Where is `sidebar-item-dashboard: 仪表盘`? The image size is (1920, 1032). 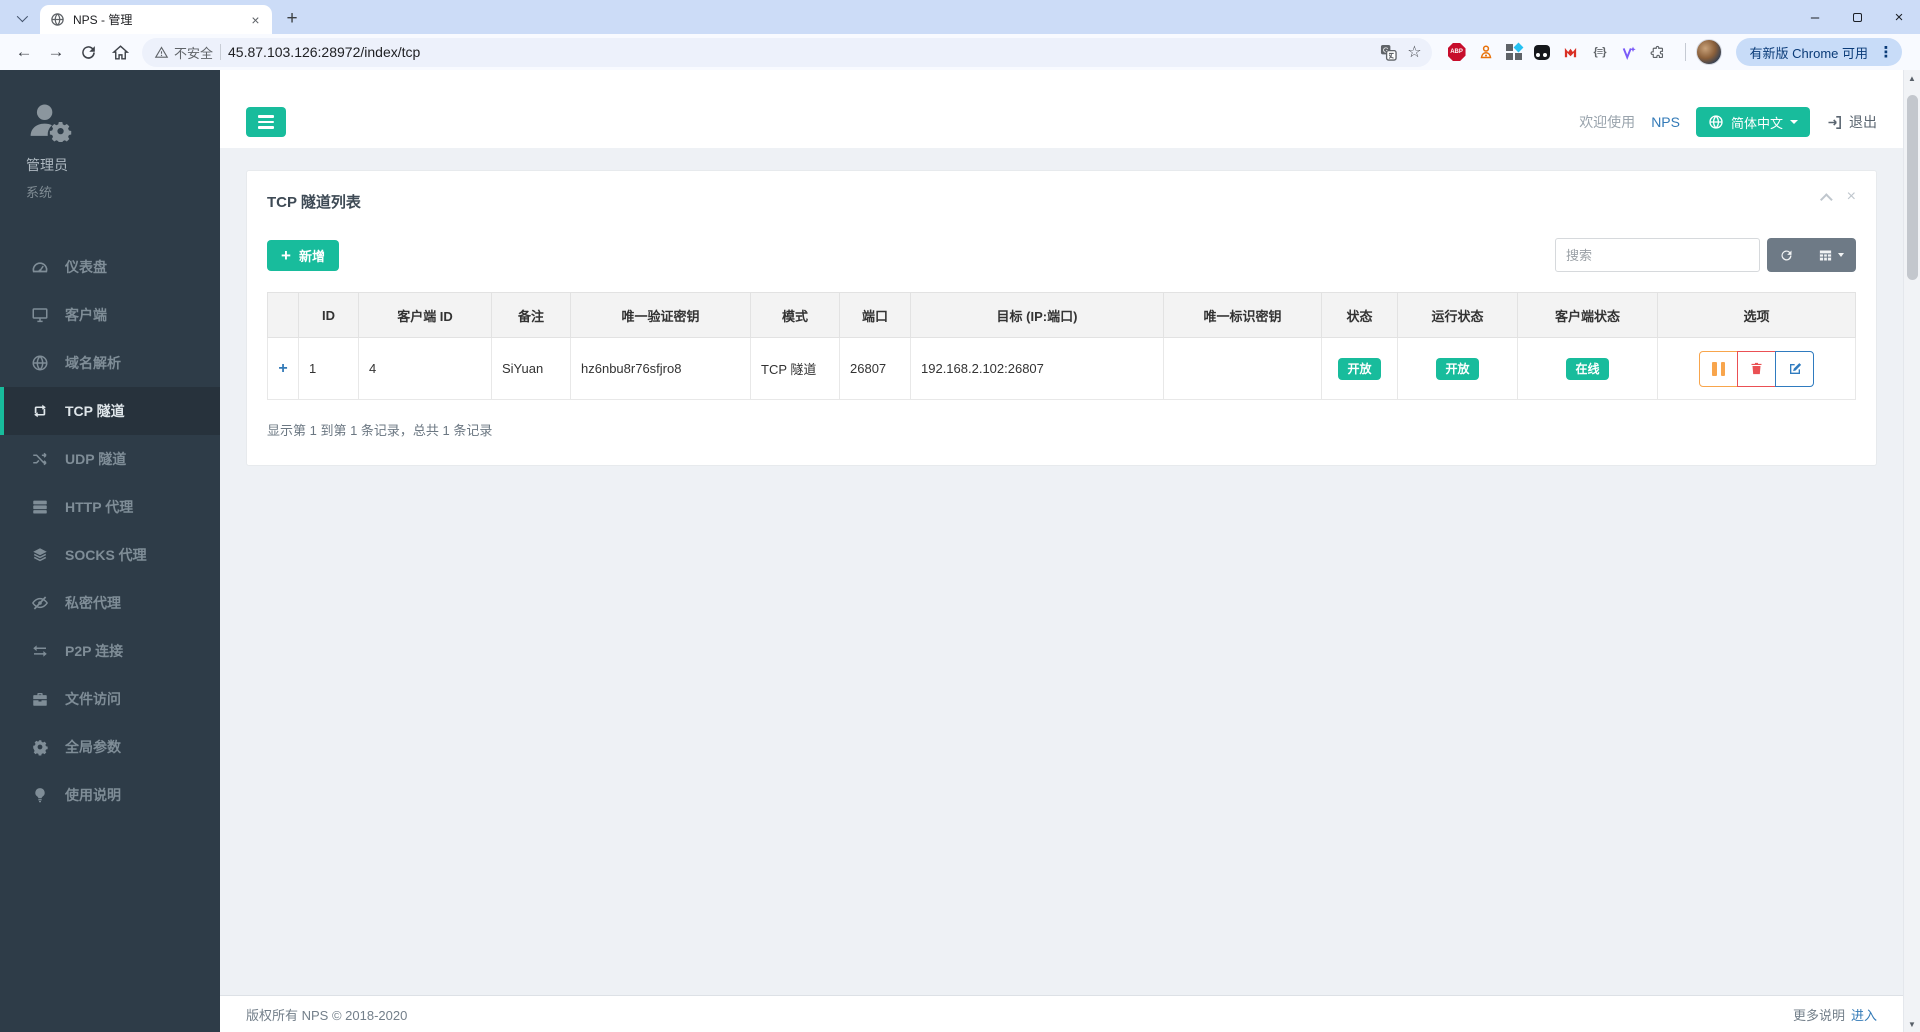 sidebar-item-dashboard: 仪表盘 is located at coordinates (110, 267).